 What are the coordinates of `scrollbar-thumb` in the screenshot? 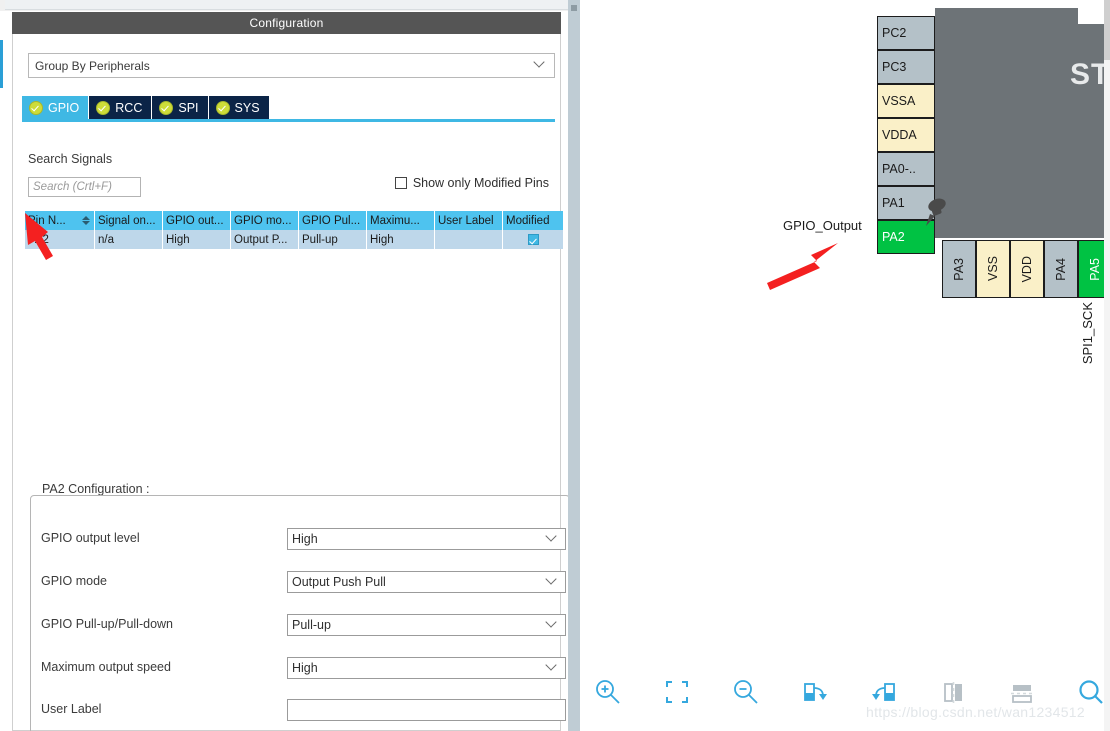 It's located at (1107, 30).